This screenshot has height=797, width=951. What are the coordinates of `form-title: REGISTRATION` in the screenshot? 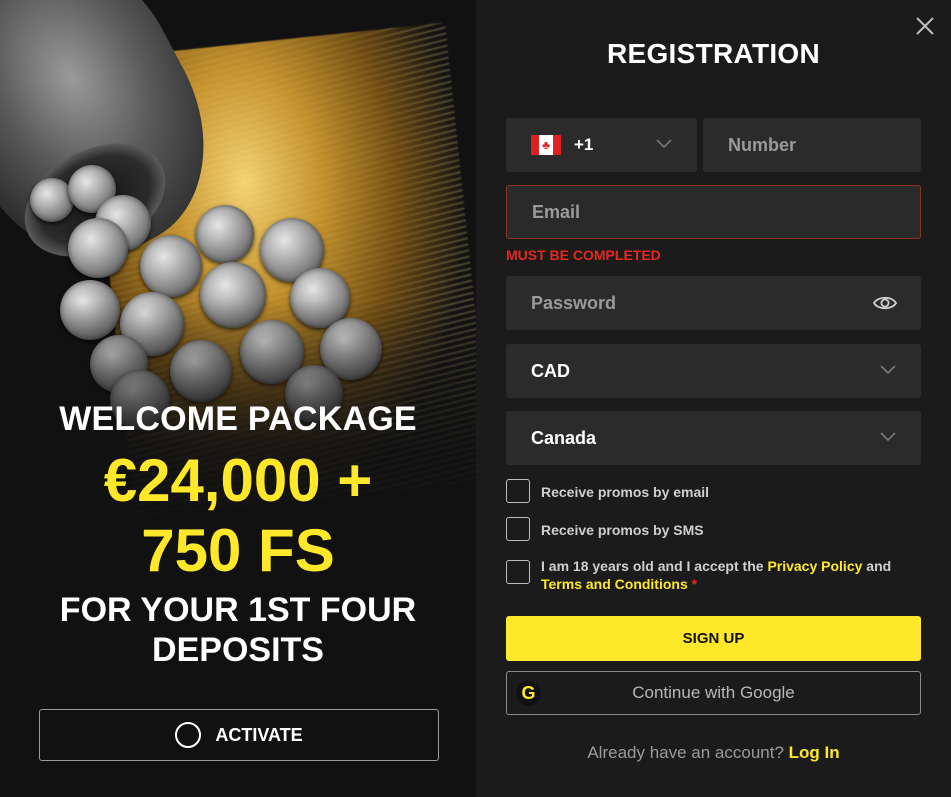 It's located at (713, 53).